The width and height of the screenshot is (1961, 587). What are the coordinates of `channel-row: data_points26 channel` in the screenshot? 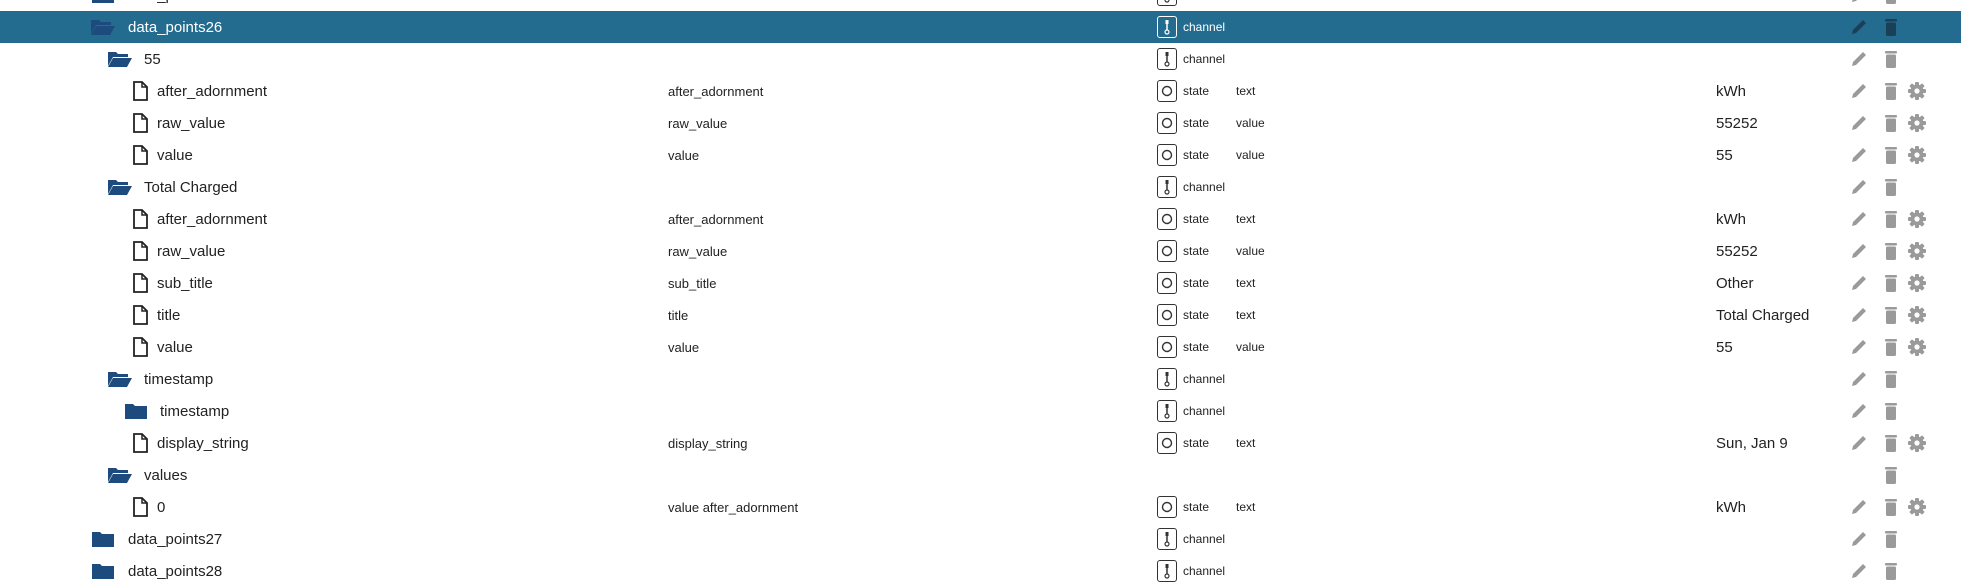 It's located at (980, 27).